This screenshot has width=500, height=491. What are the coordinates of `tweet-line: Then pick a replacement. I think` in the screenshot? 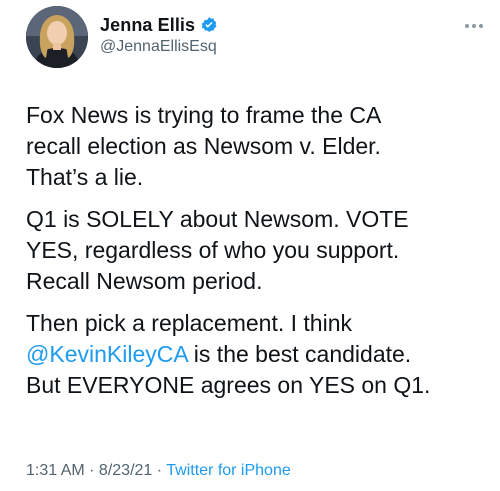 It's located at (189, 323).